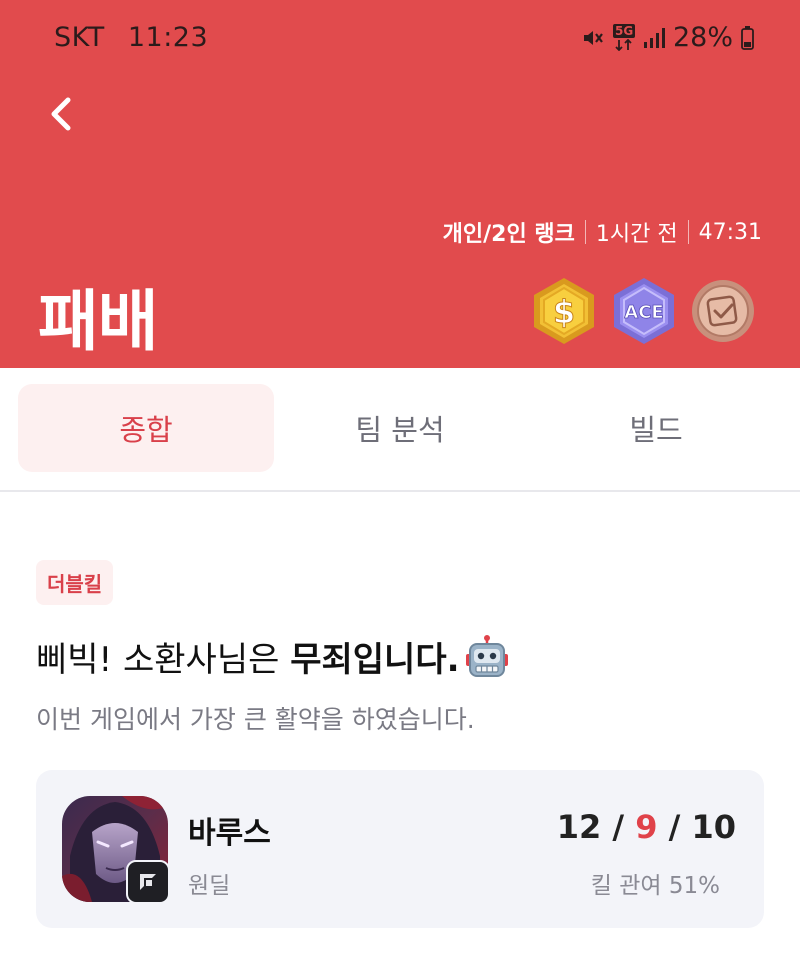 The image size is (800, 965). I want to click on tab-team-analysis: 팀 분석, so click(400, 428).